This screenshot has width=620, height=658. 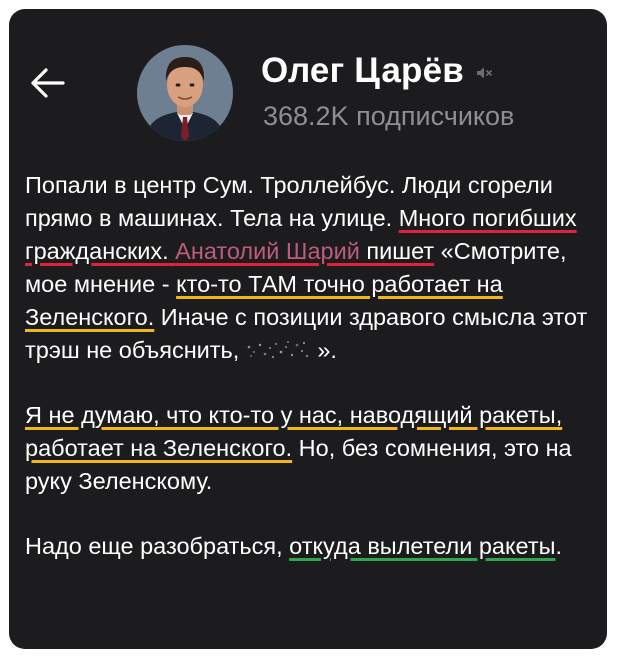 What do you see at coordinates (157, 546) in the screenshot?
I see `post-text-span: Надо еще разобраться,` at bounding box center [157, 546].